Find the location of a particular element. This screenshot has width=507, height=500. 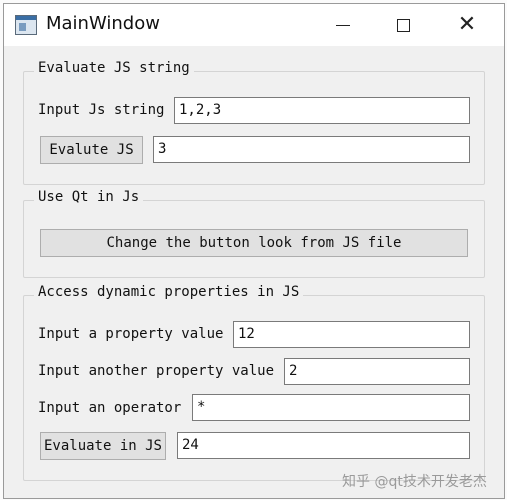

another-property-value-label: Input another property value is located at coordinates (156, 371).